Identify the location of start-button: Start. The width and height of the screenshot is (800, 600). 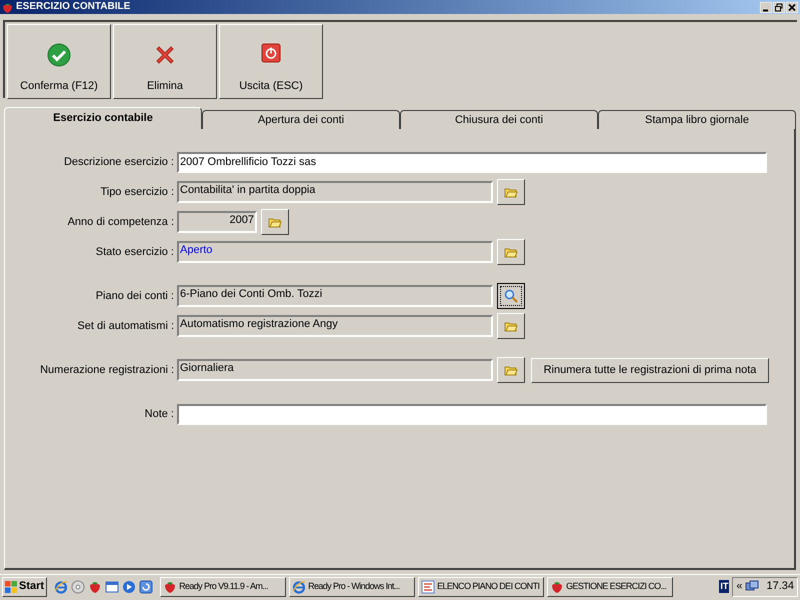
(25, 586).